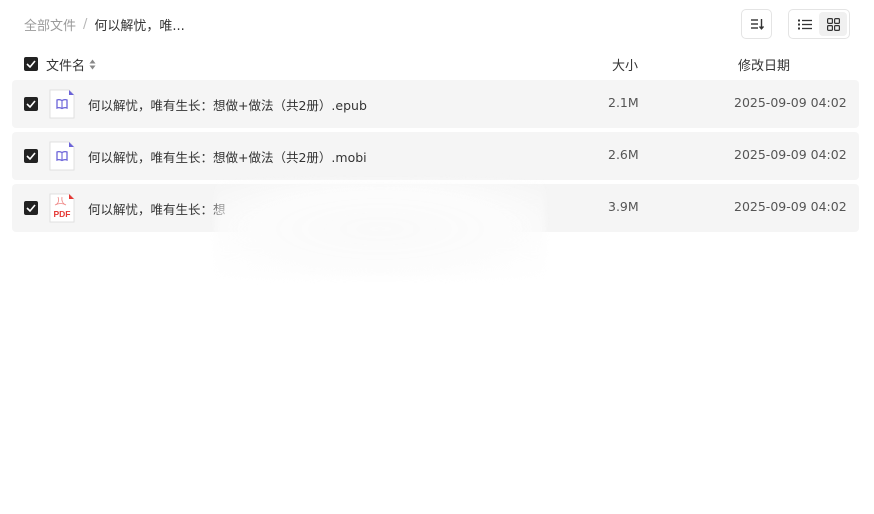 This screenshot has width=874, height=514. Describe the element at coordinates (227, 156) in the screenshot. I see `file-name: 何以解忧，唯有生长：想做+做法（共2册）.mobi` at that location.